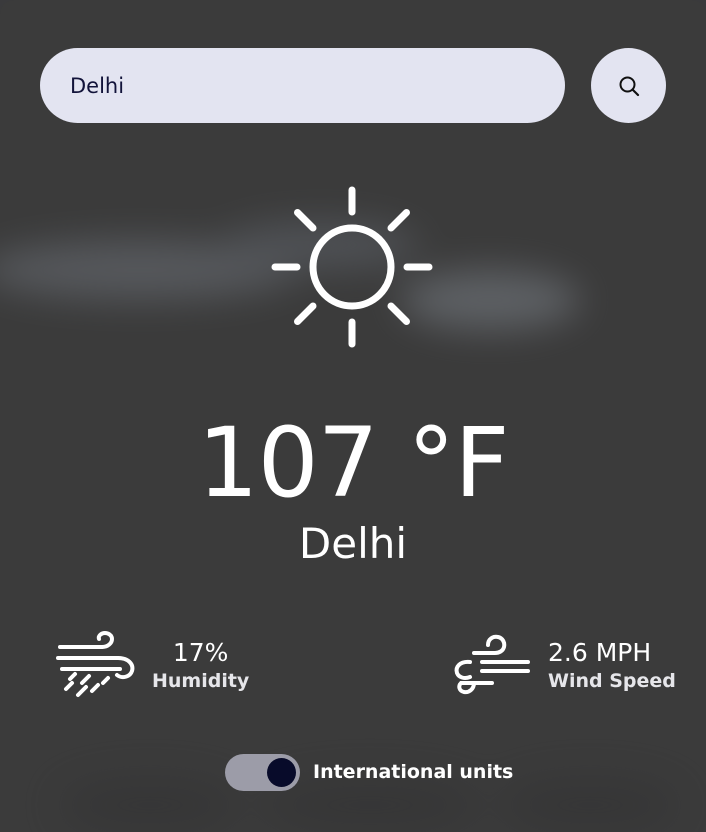 This screenshot has width=706, height=832. I want to click on wind-label: Wind Speed, so click(612, 681).